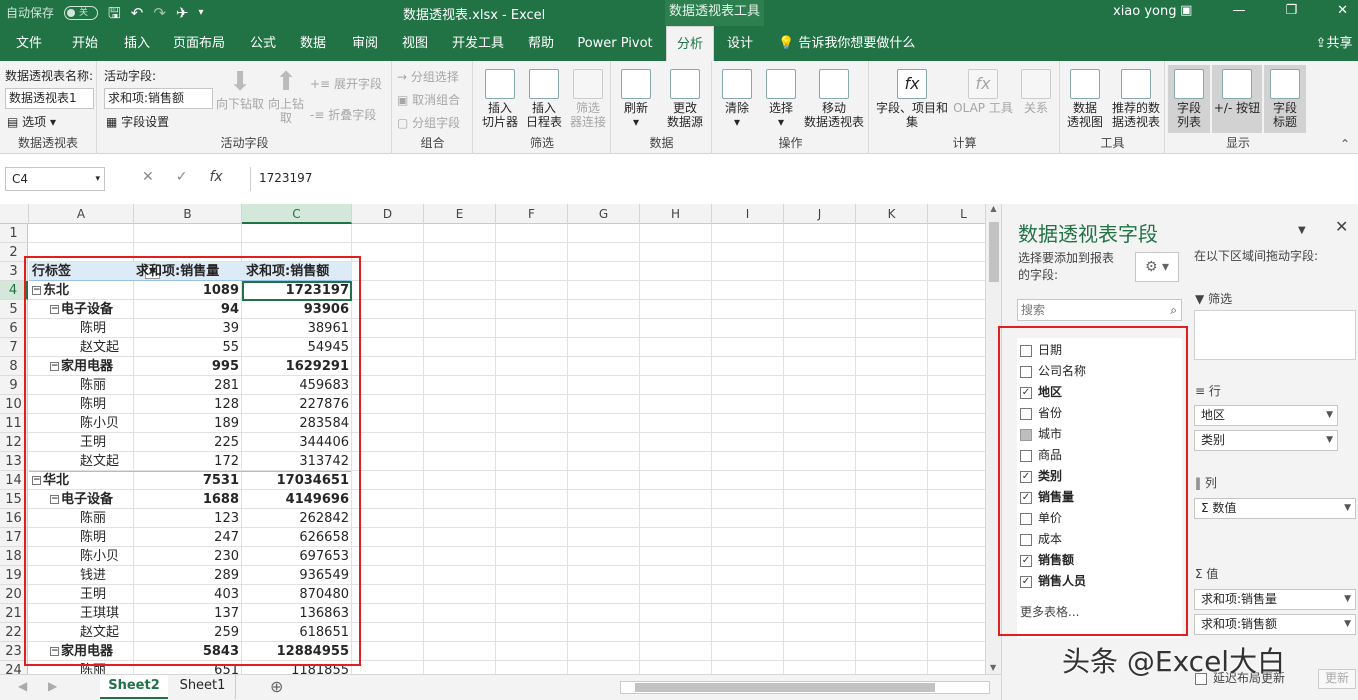  Describe the element at coordinates (1026, 581) in the screenshot. I see `checked-checkbox: ✓` at that location.